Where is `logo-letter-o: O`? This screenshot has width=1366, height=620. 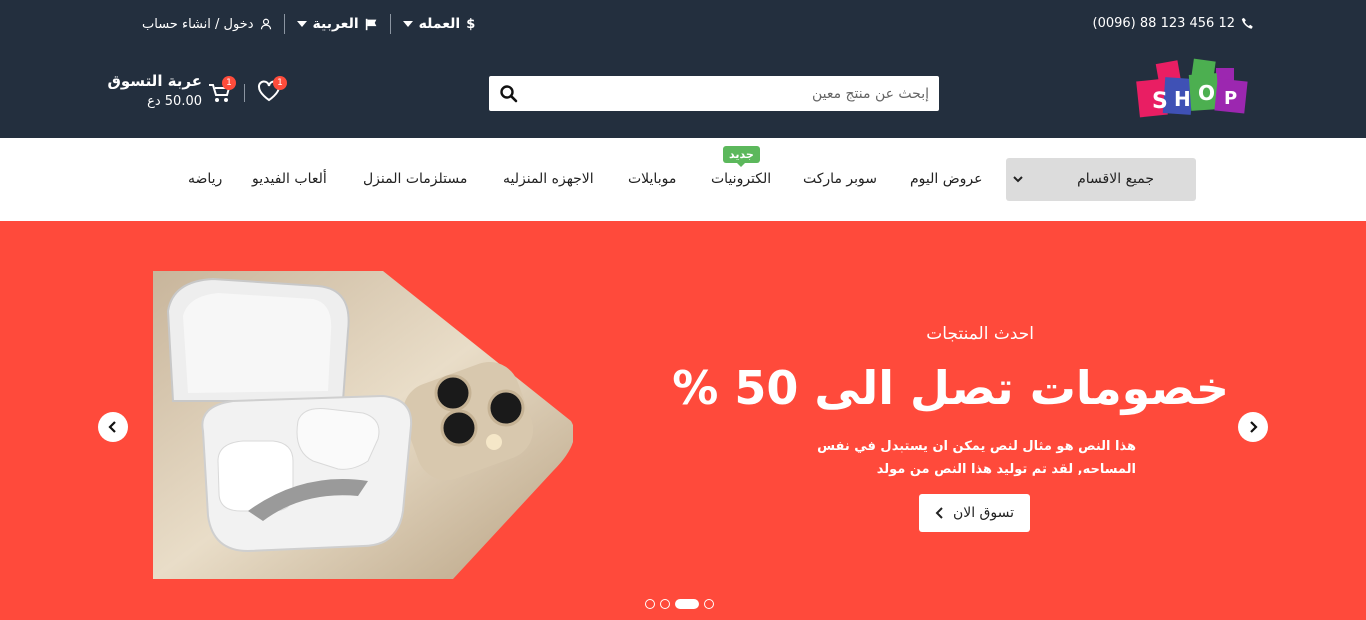
logo-letter-o: O is located at coordinates (1206, 93).